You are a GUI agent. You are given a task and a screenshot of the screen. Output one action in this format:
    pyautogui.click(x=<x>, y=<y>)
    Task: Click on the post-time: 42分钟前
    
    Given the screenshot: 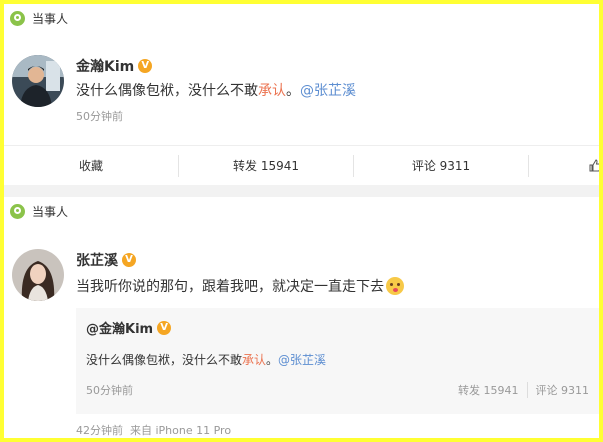 What is the action you would take?
    pyautogui.click(x=99, y=430)
    